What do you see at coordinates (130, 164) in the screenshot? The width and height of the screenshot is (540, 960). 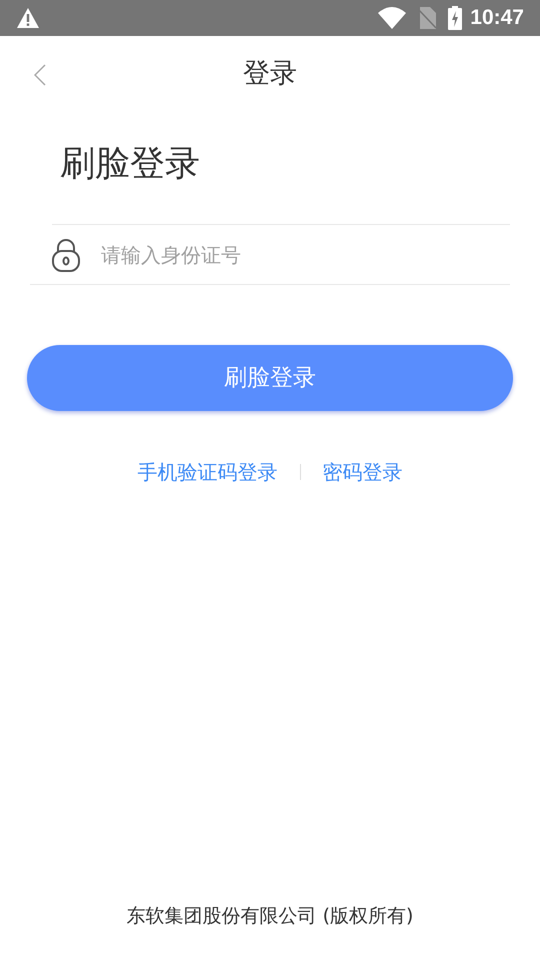 I see `page-heading: 刷脸登录` at bounding box center [130, 164].